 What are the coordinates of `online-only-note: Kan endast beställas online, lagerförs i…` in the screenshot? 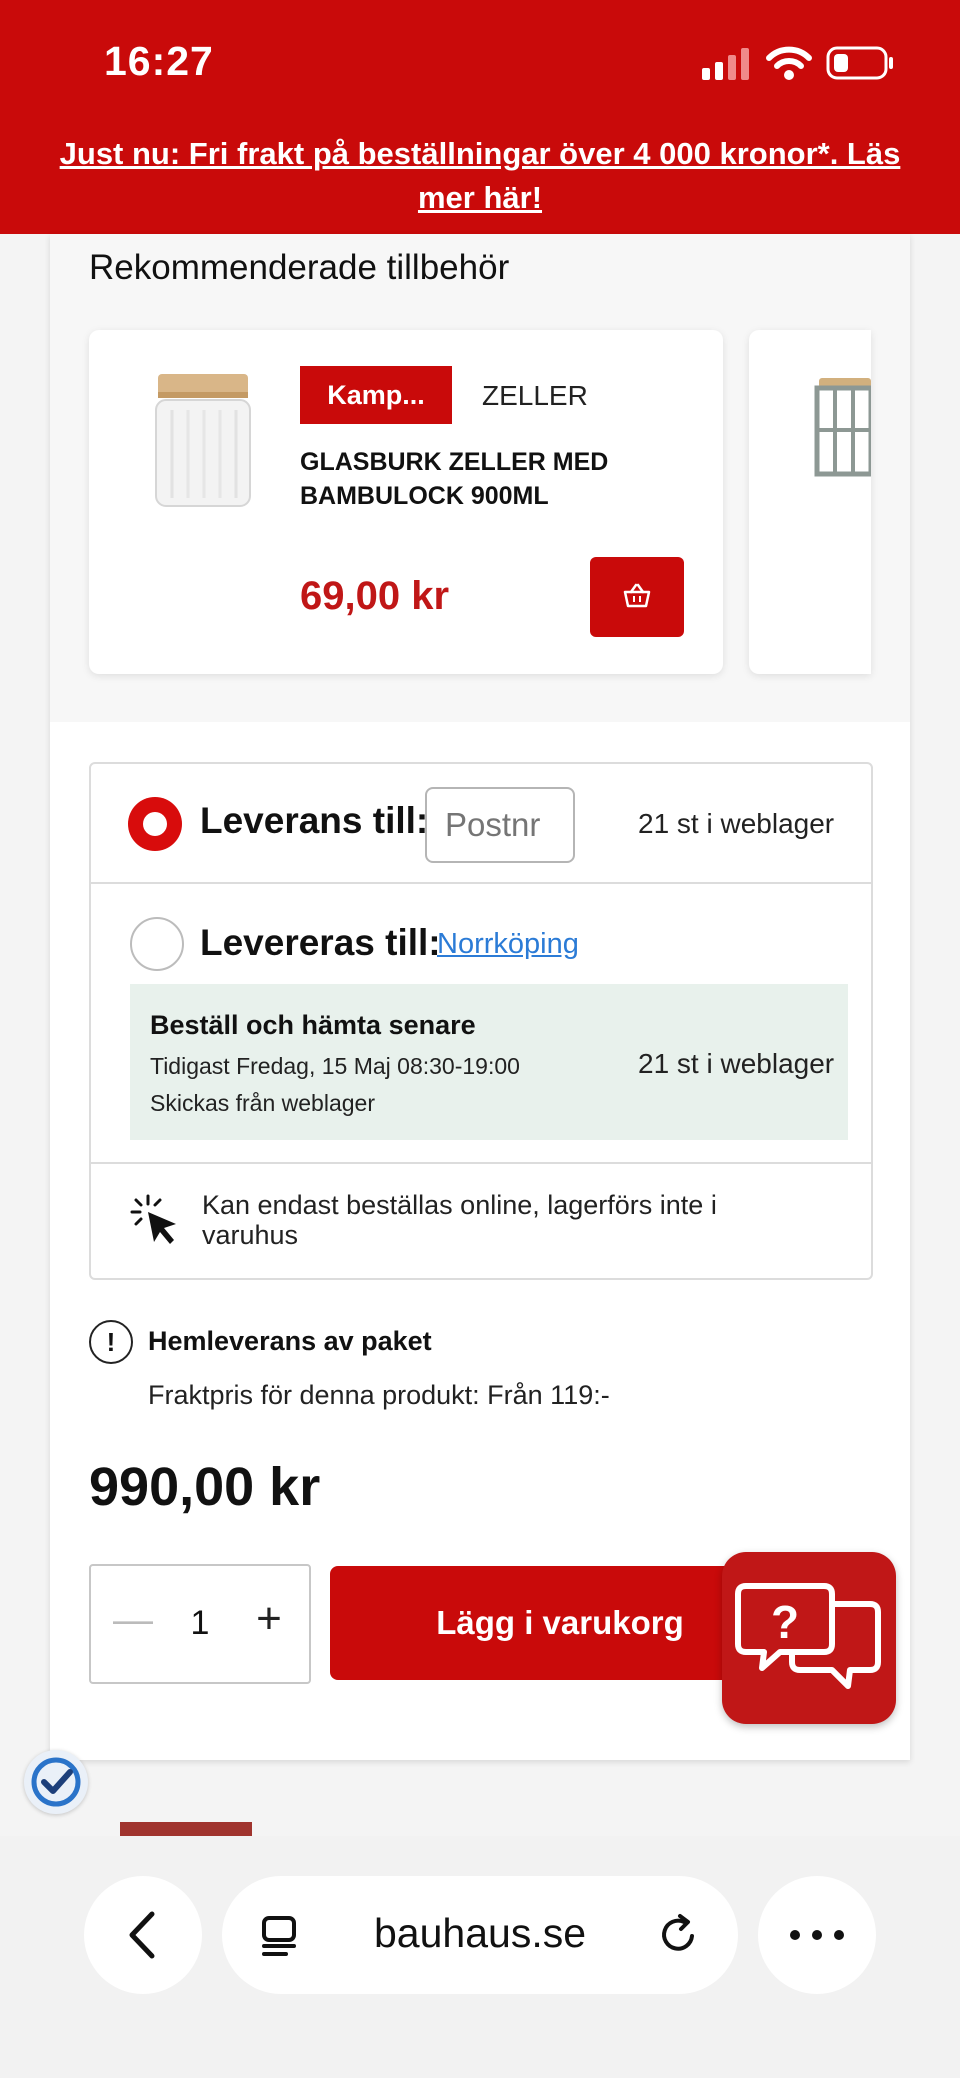 It's located at (459, 1220).